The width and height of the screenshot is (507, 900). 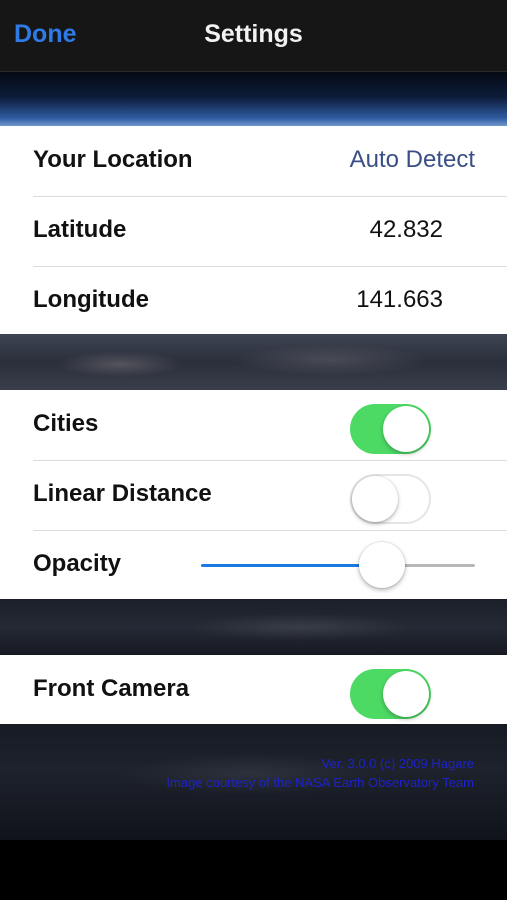 I want to click on opacity-row: Opacity, so click(x=253, y=565).